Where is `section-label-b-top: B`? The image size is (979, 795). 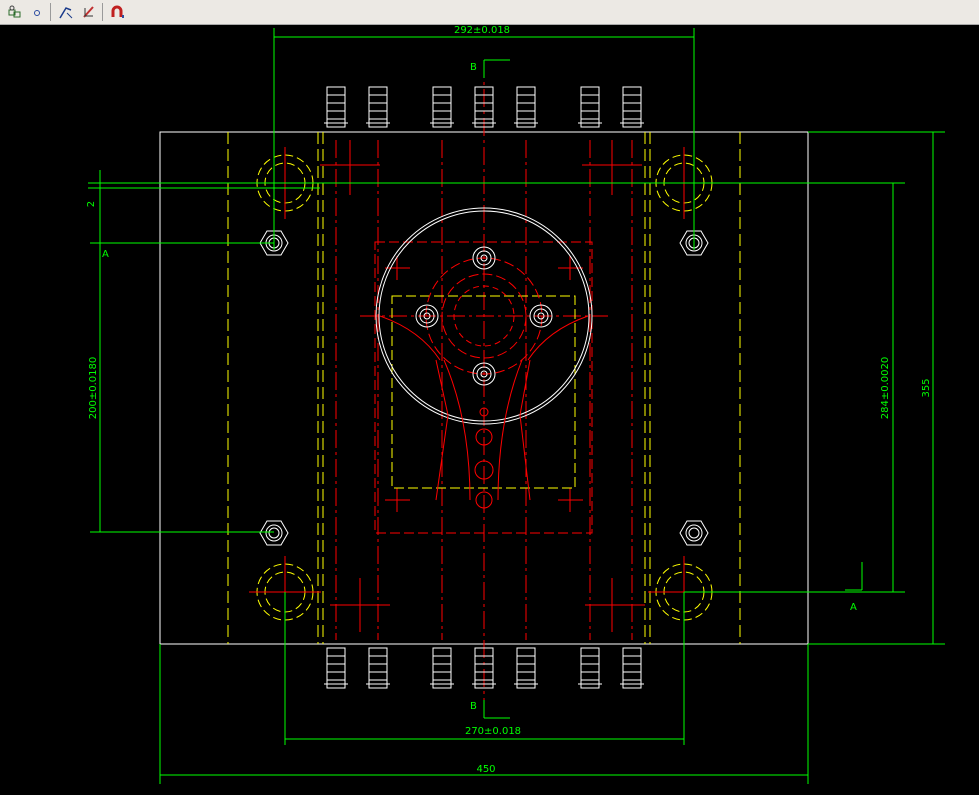 section-label-b-top: B is located at coordinates (473, 67).